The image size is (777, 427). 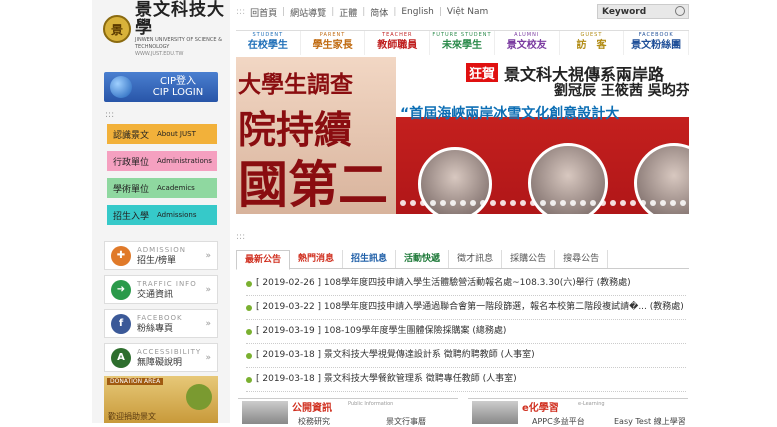 I want to click on tab-hot-news: 熱門消息, so click(x=317, y=259).